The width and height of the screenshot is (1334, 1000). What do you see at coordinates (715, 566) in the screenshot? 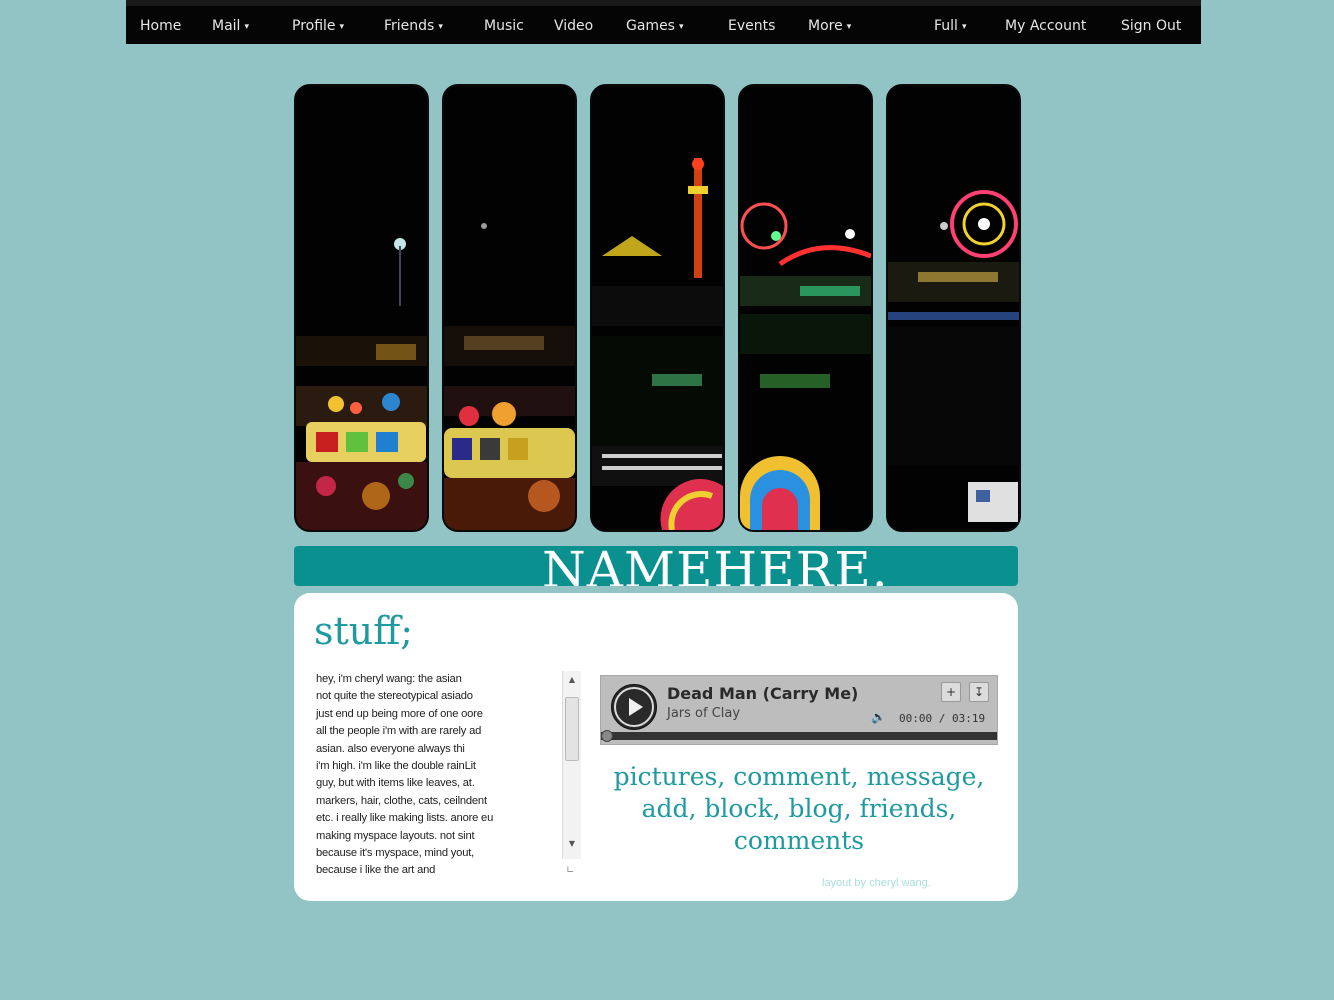
I see `profile-name: NAMEHERE.` at bounding box center [715, 566].